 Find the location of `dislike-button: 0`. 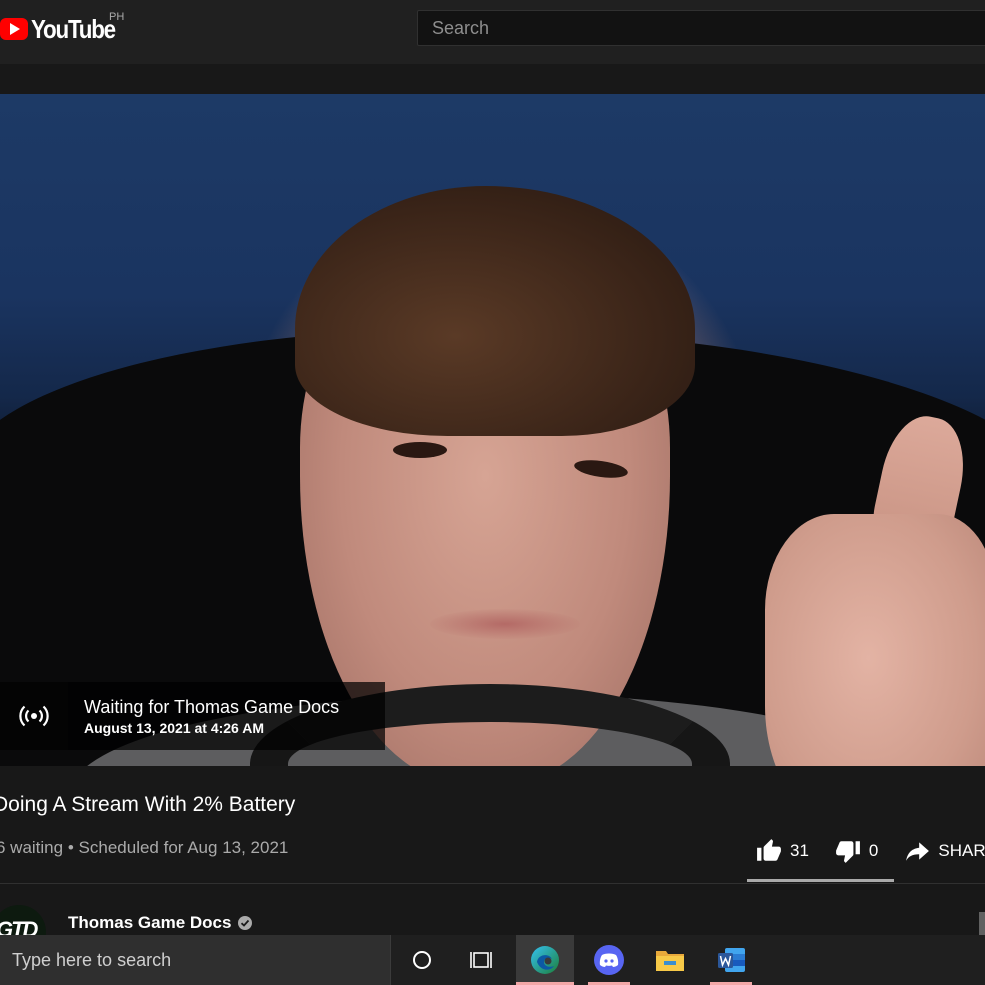

dislike-button: 0 is located at coordinates (855, 851).